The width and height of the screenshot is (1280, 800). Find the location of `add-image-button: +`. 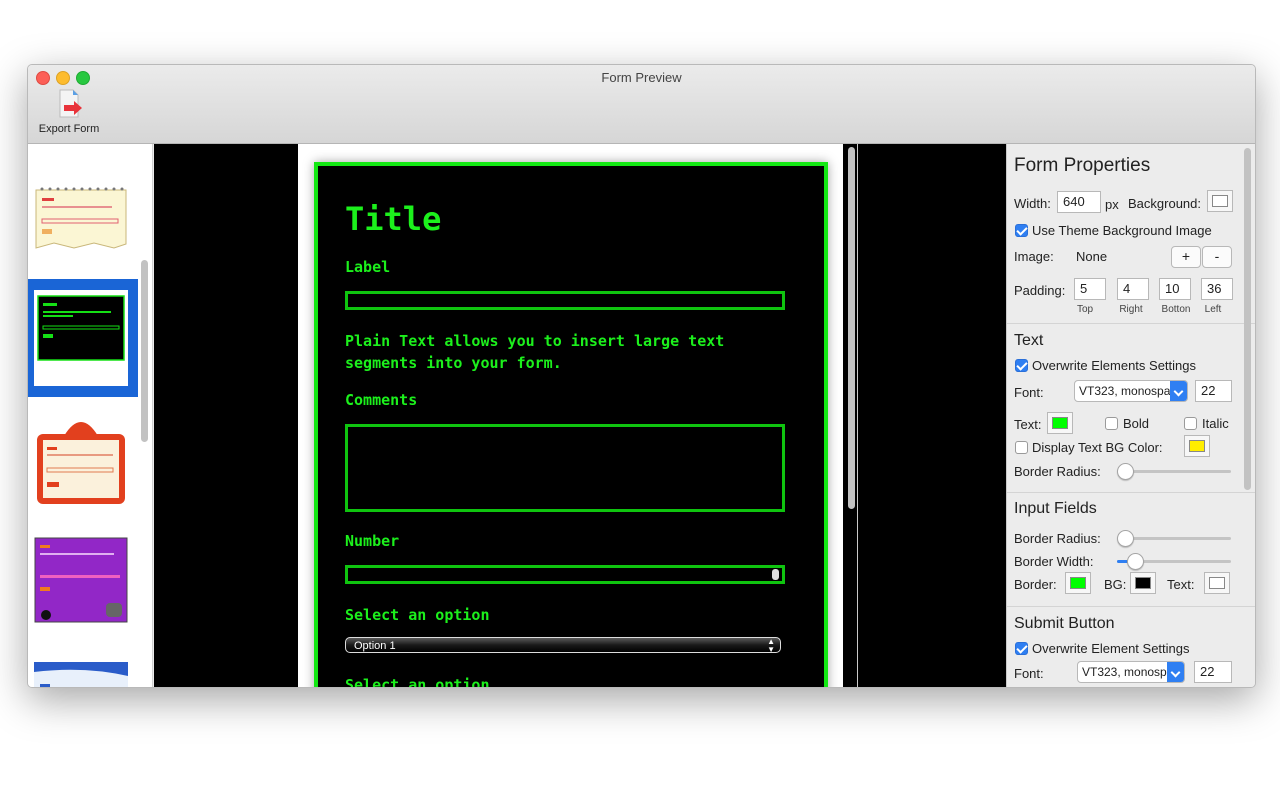

add-image-button: + is located at coordinates (1186, 257).